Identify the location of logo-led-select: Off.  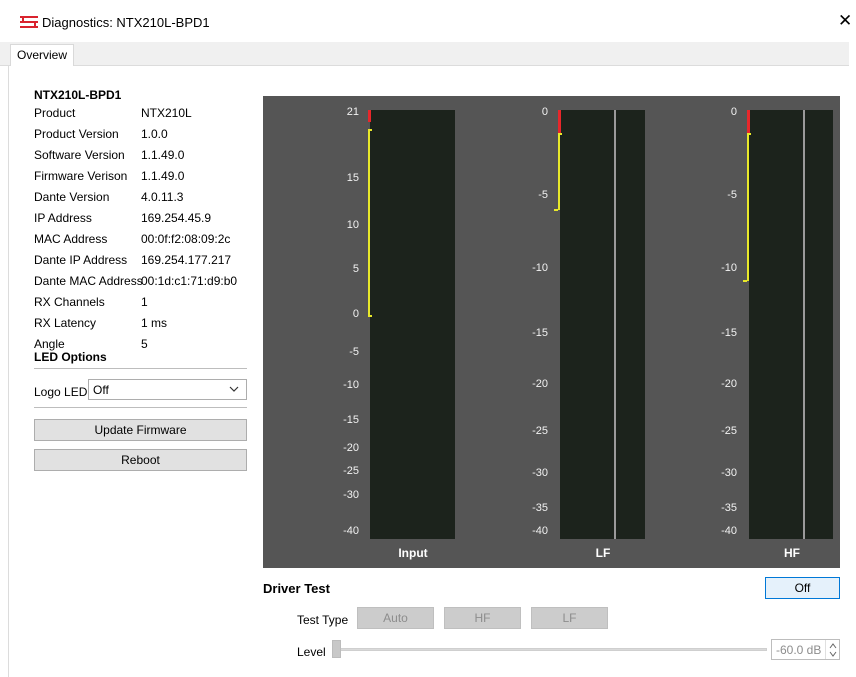
(167, 389).